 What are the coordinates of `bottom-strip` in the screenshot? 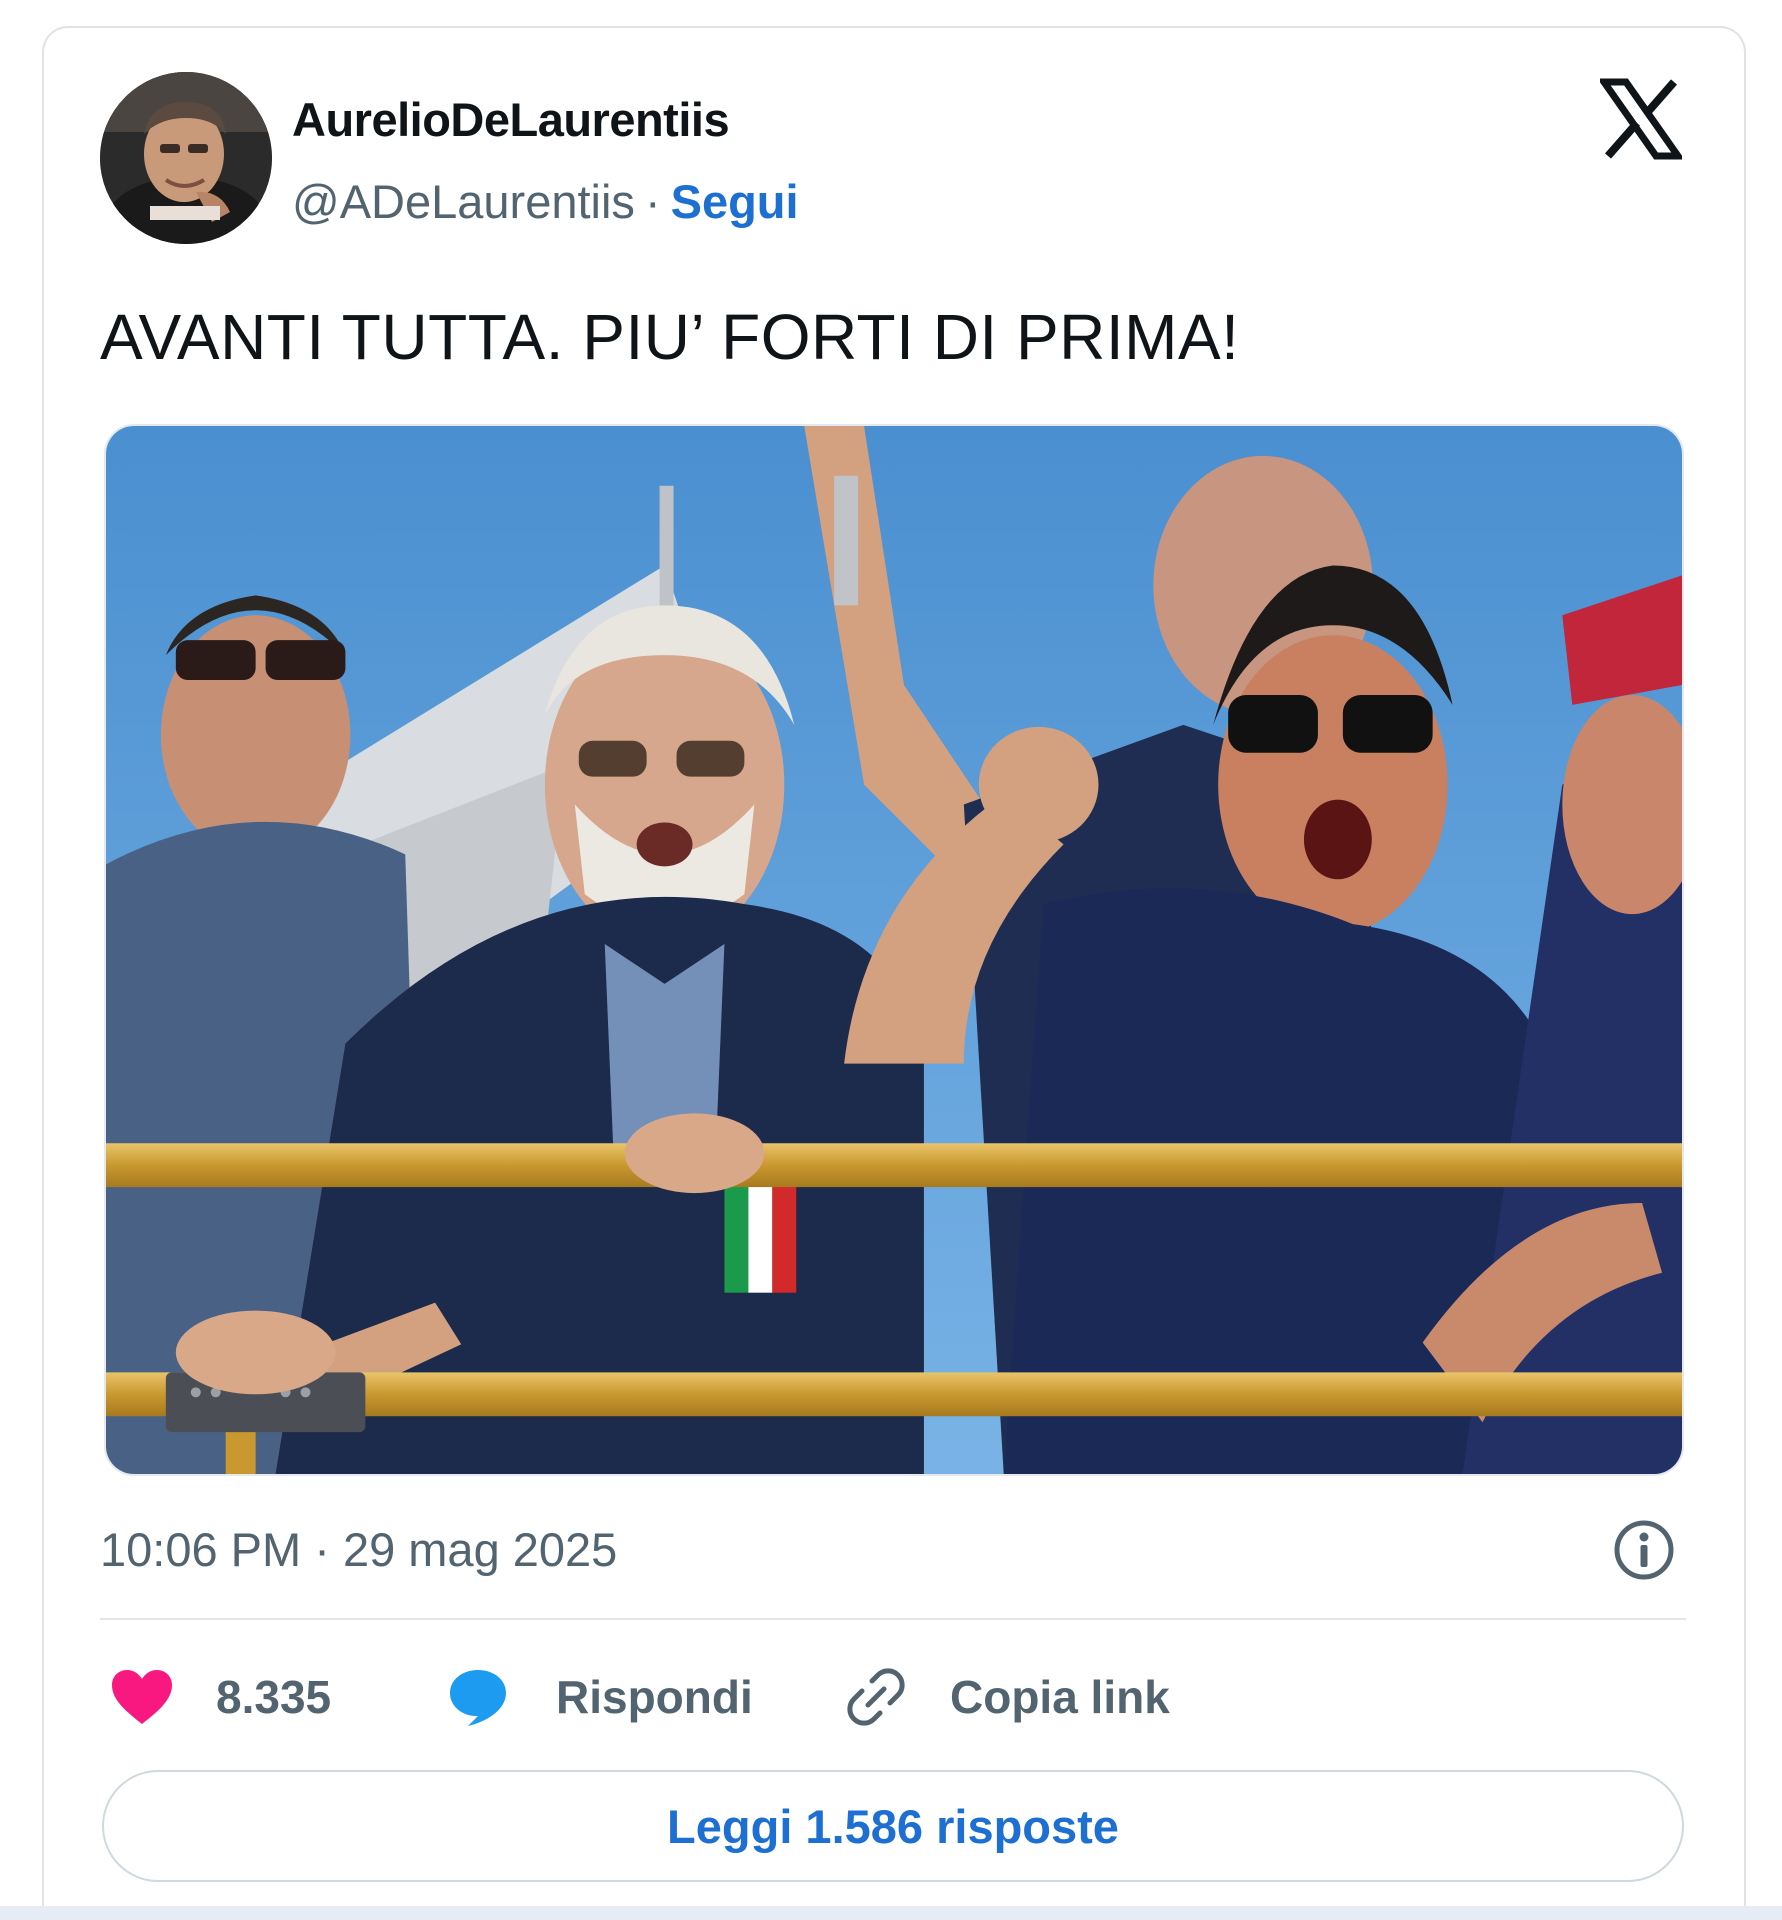 It's located at (891, 1913).